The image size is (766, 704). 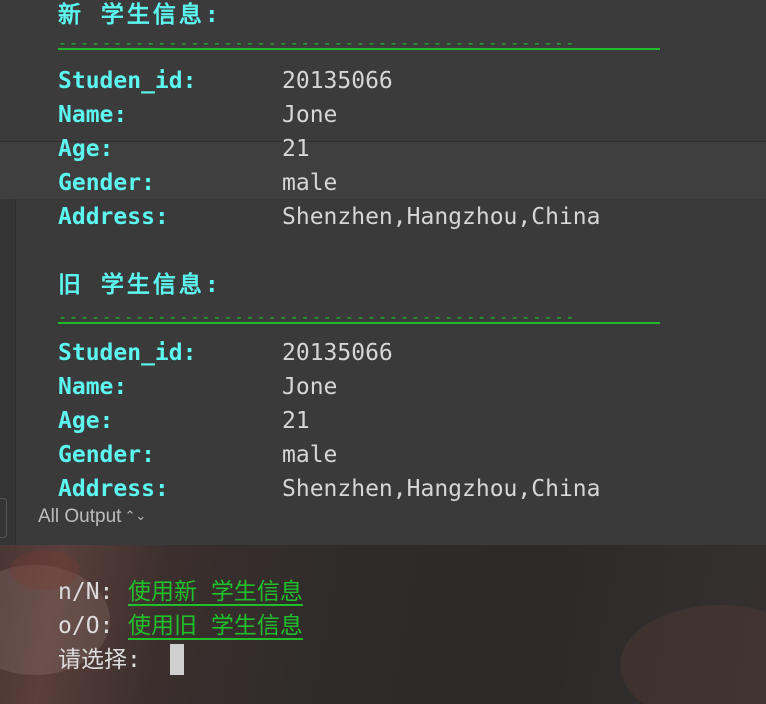 What do you see at coordinates (3, 518) in the screenshot?
I see `pane-resize-handle` at bounding box center [3, 518].